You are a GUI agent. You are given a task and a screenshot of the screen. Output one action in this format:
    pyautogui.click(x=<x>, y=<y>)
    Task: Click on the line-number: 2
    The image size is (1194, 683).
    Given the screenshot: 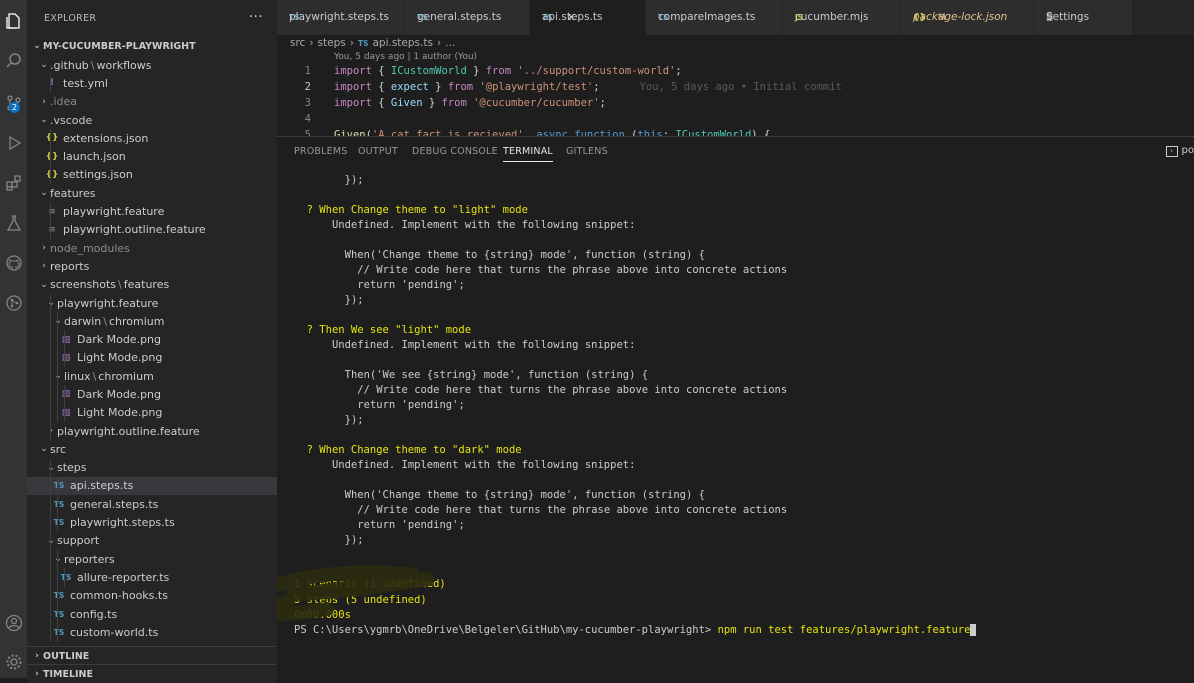 What is the action you would take?
    pyautogui.click(x=307, y=87)
    